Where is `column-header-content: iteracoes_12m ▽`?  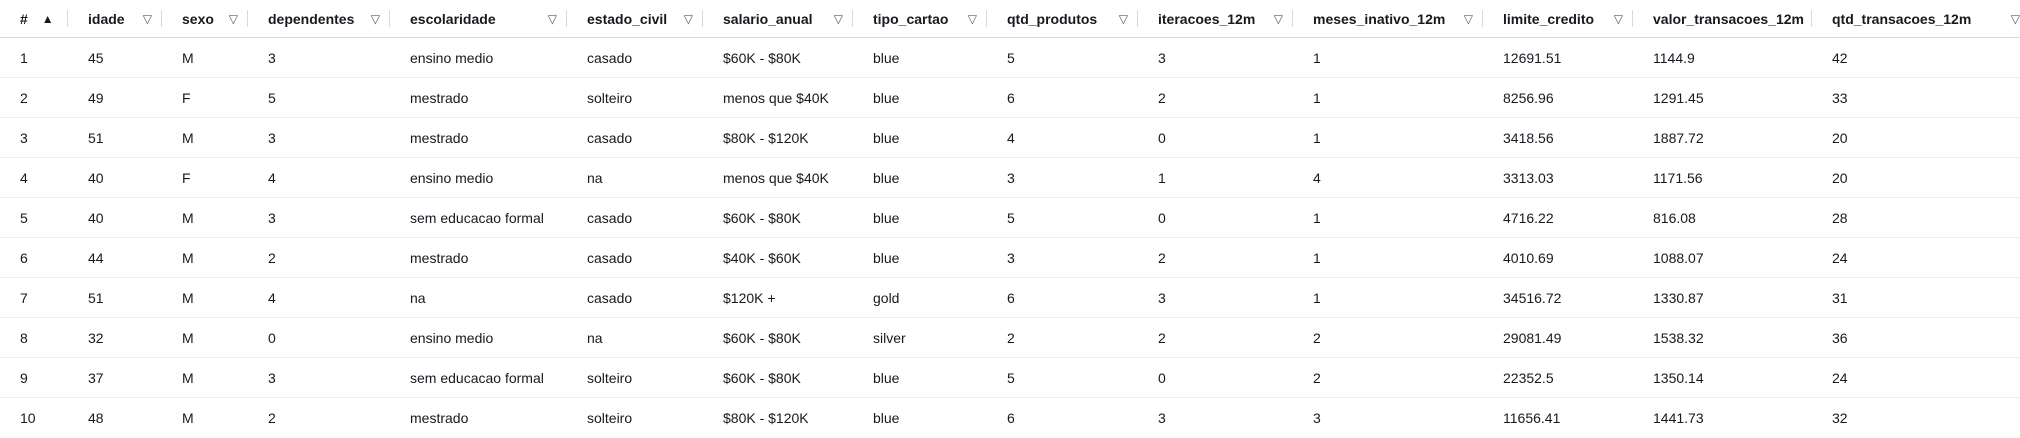
column-header-content: iteracoes_12m ▽ is located at coordinates (1220, 19).